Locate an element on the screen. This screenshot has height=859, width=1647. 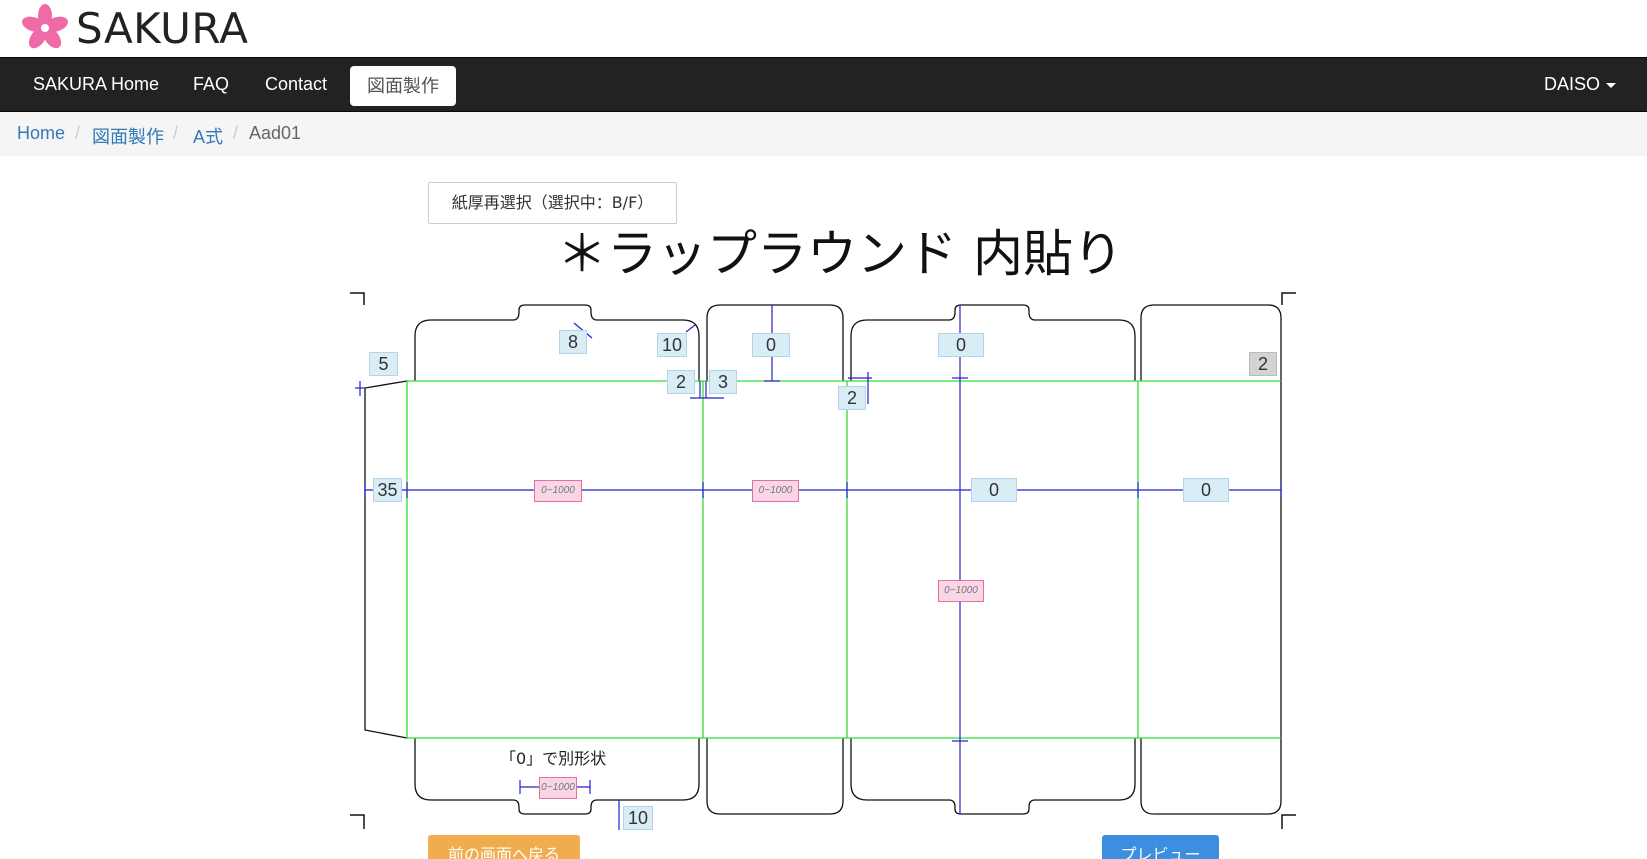
shape-note: 「0」で別形状 is located at coordinates (553, 758).